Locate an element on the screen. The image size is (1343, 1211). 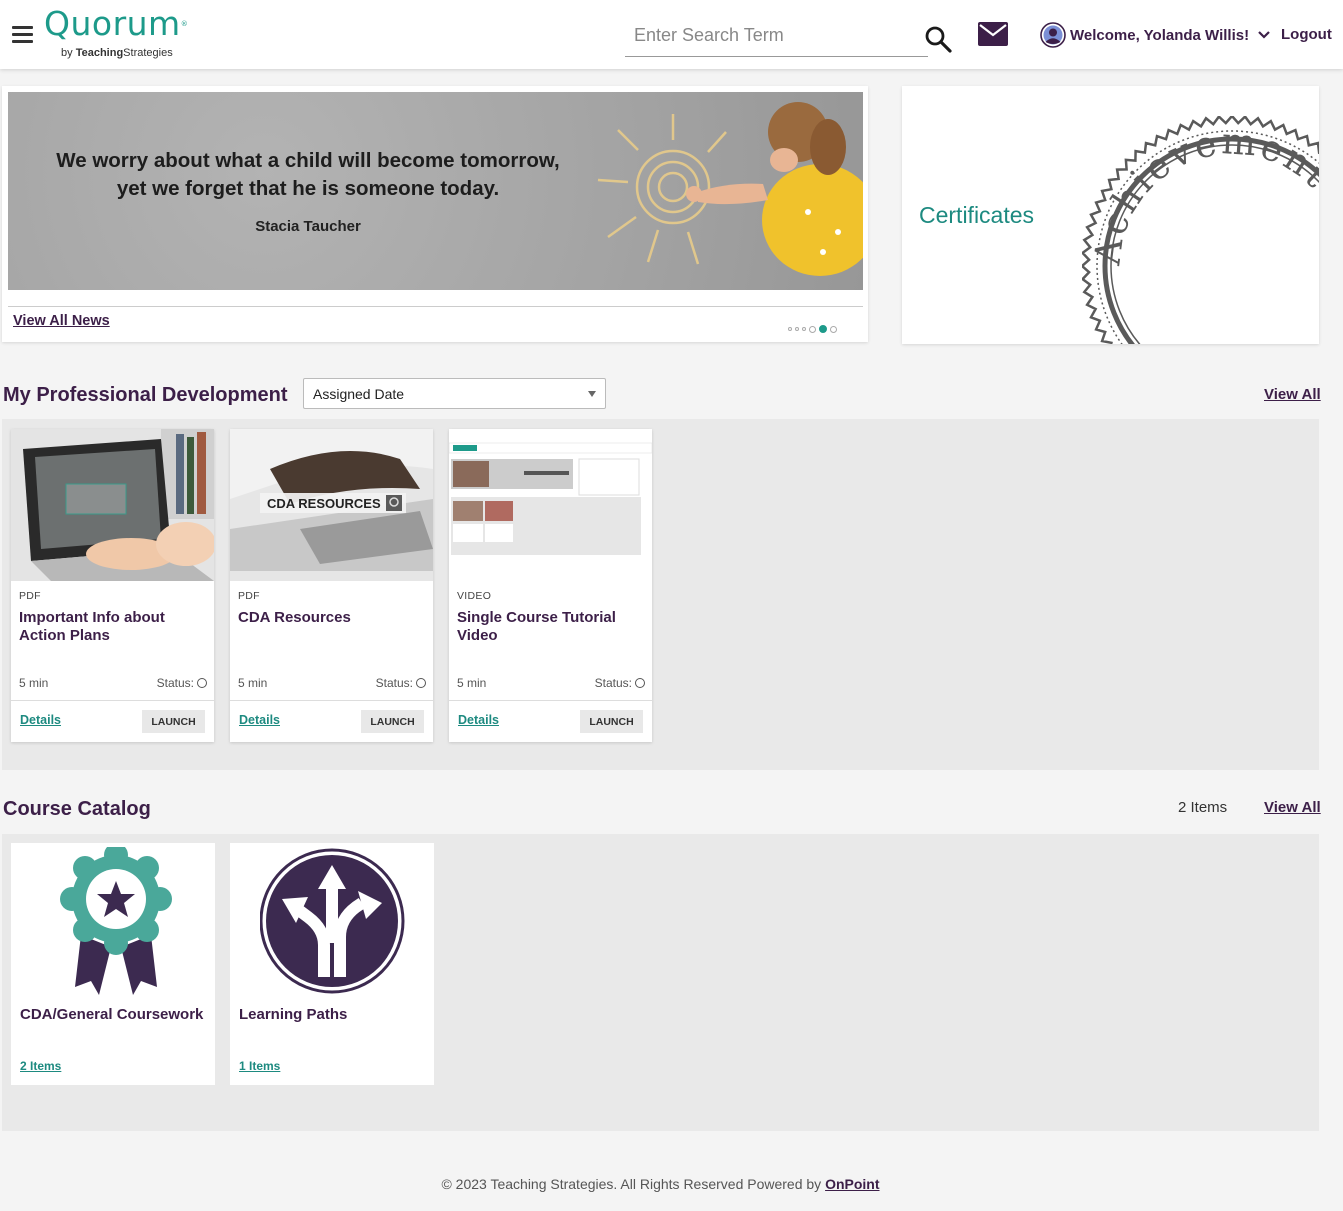
achievement-seal-icon: Achievement • Ex is located at coordinates (1200, 230).